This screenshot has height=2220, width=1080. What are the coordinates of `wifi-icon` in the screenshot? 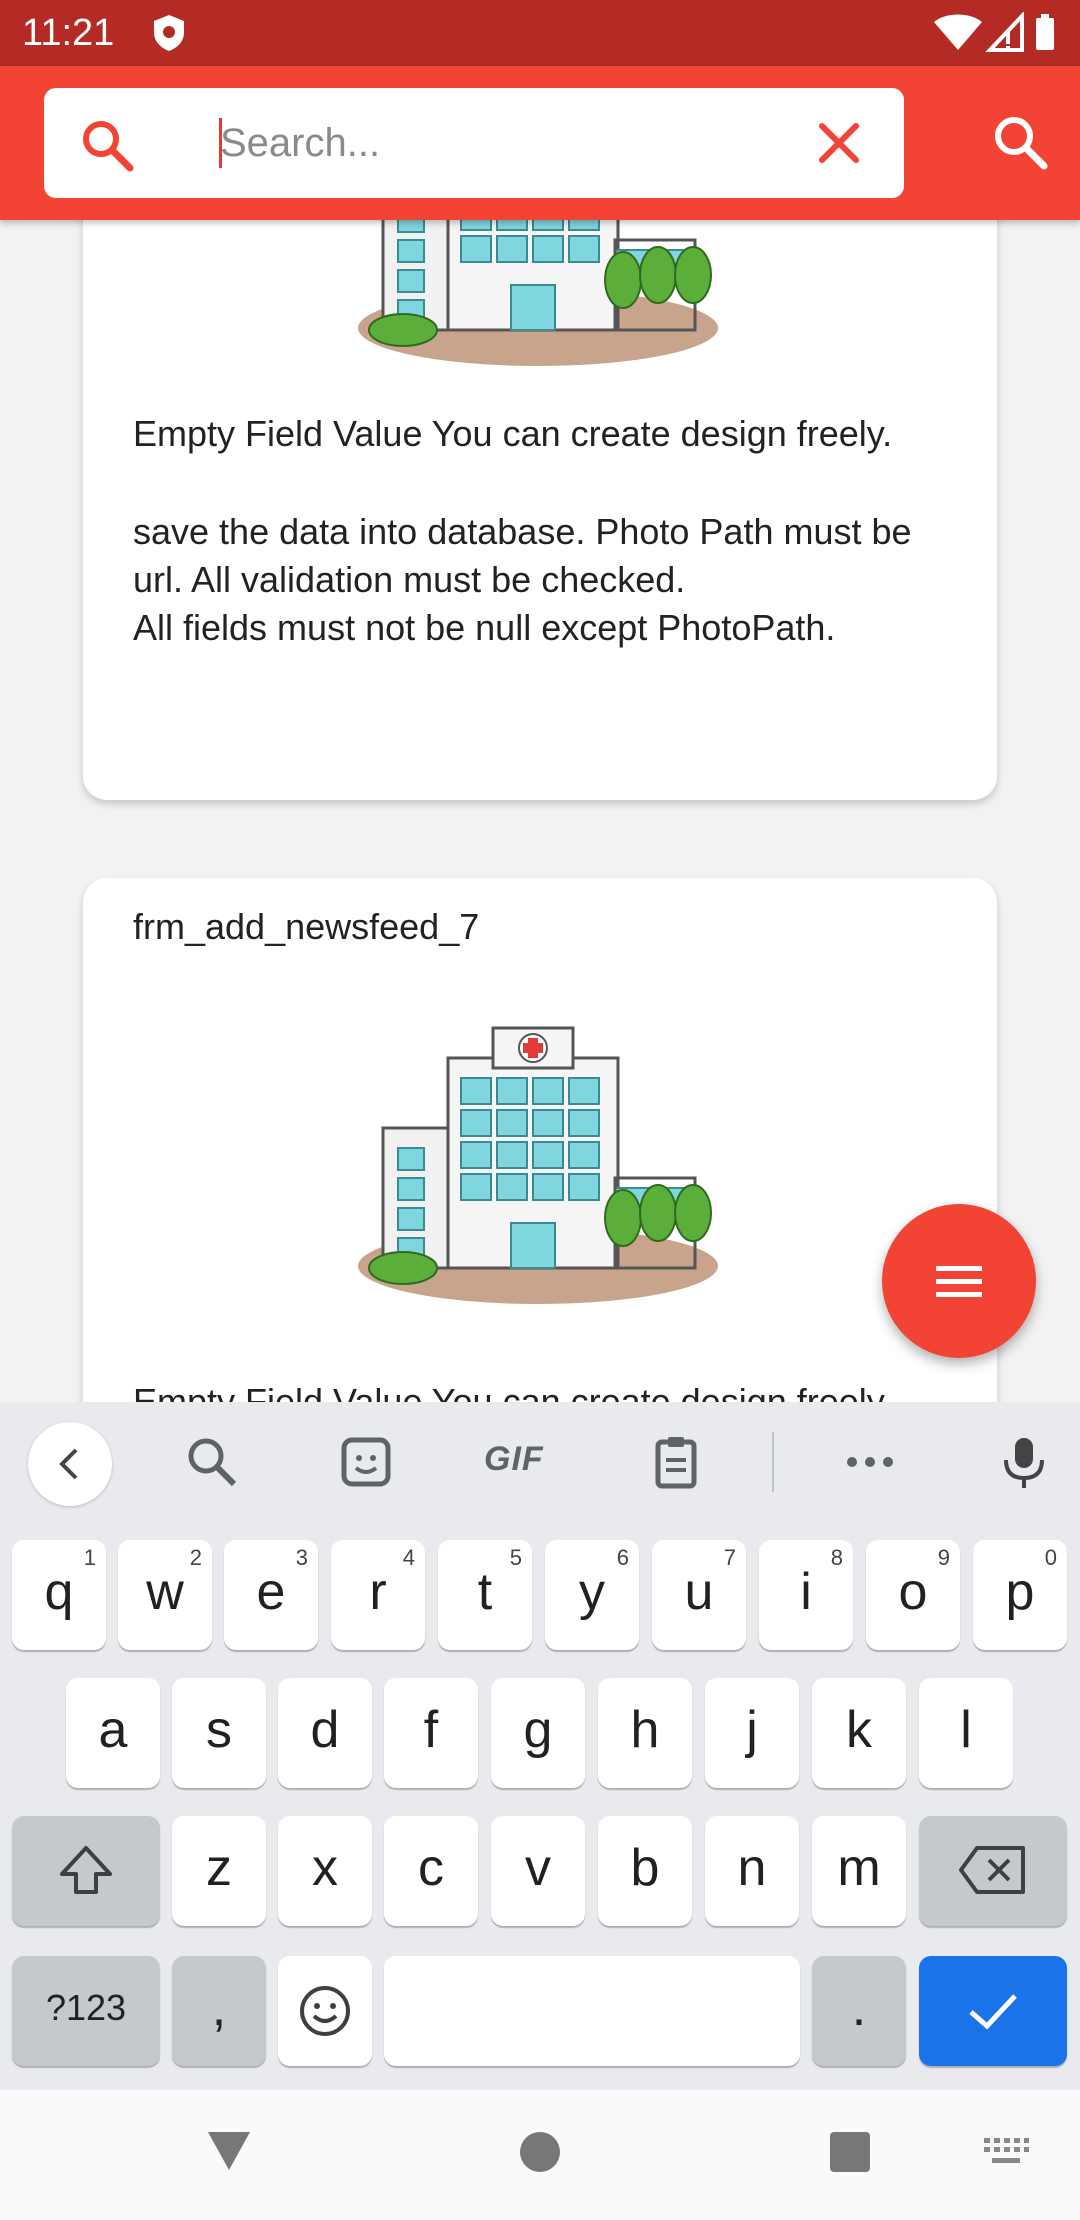 It's located at (958, 32).